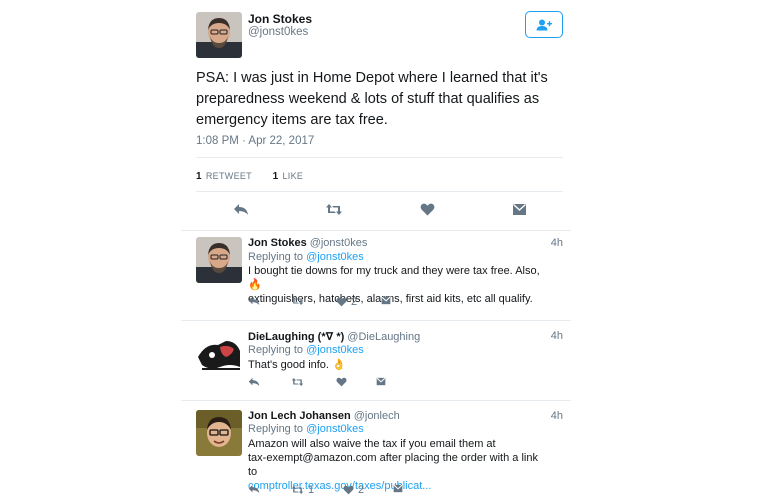  Describe the element at coordinates (302, 489) in the screenshot. I see `retweet-icon: 1` at that location.